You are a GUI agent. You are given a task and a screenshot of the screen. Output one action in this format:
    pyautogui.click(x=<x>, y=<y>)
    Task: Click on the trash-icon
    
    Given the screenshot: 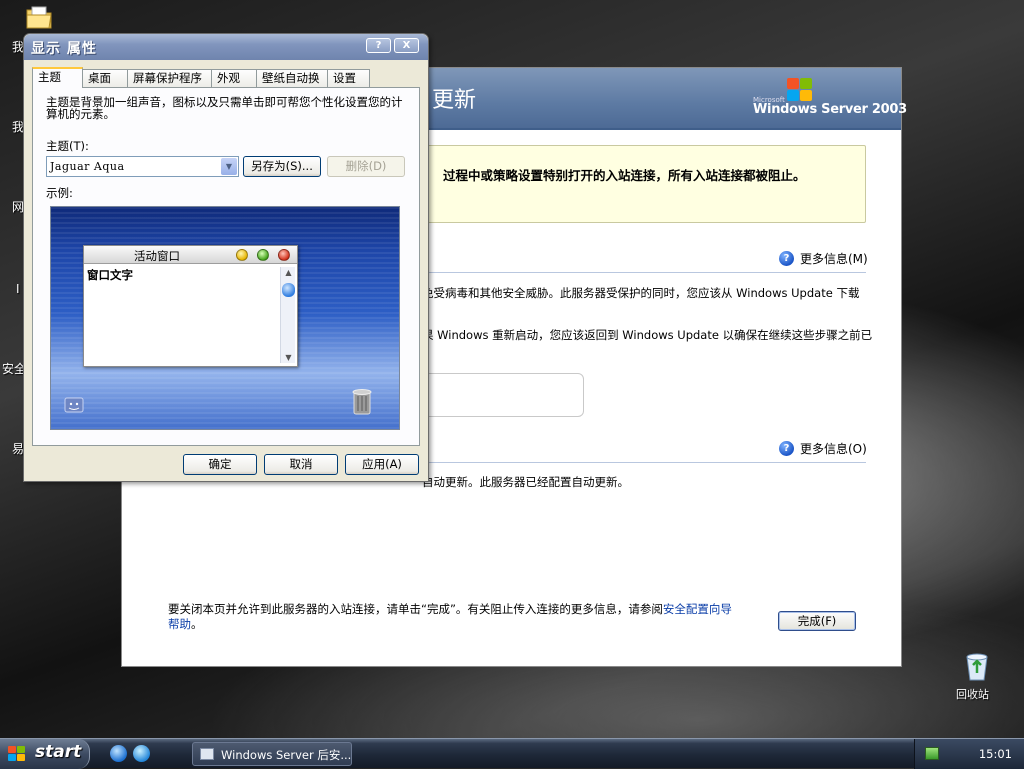 What is the action you would take?
    pyautogui.click(x=362, y=401)
    